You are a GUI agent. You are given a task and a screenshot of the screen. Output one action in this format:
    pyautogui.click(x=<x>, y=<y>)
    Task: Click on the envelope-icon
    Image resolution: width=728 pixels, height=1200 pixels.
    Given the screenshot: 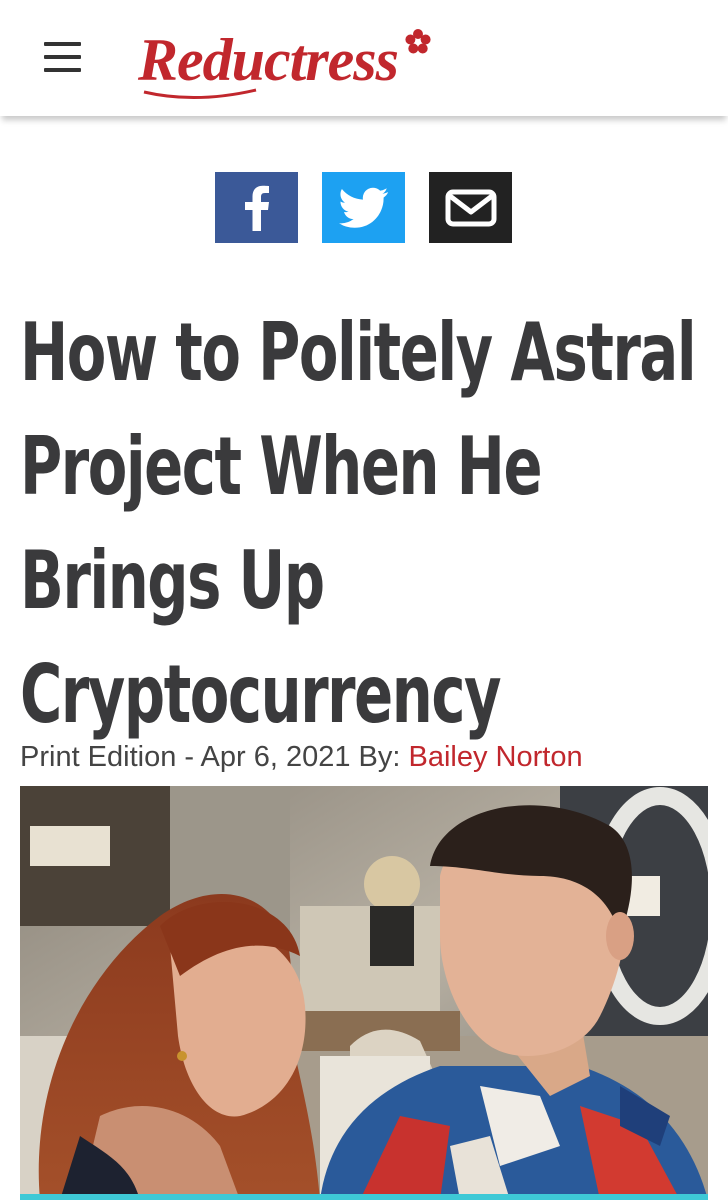 What is the action you would take?
    pyautogui.click(x=470, y=207)
    